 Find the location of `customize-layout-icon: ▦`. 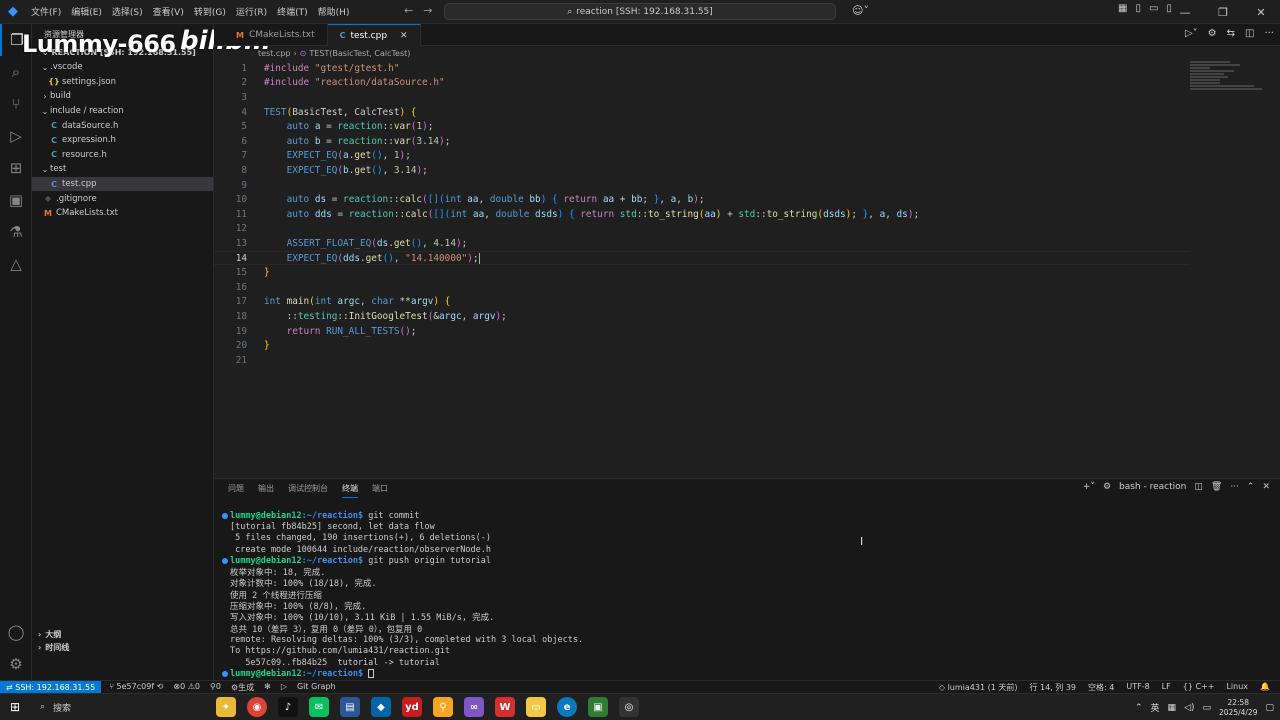

customize-layout-icon: ▦ is located at coordinates (1122, 8).